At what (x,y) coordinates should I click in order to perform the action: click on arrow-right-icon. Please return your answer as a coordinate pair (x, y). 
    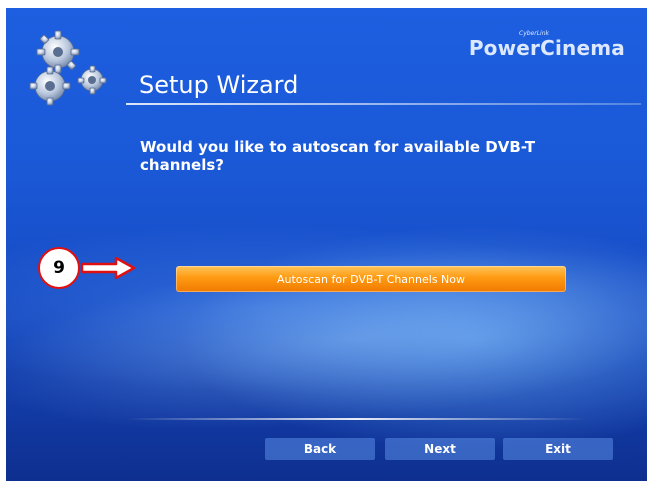
    Looking at the image, I should click on (108, 268).